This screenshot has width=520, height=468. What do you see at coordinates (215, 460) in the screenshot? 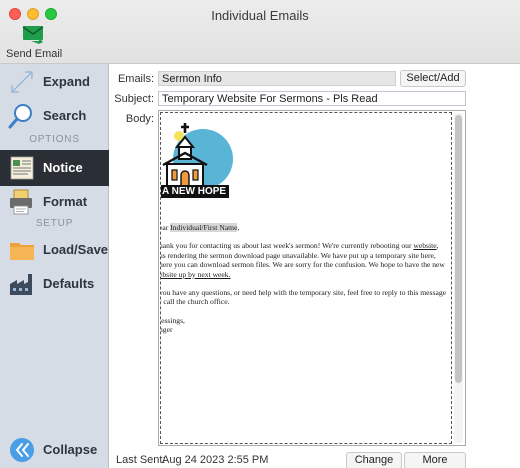
I see `last-sent-value: Aug 24 2023 2:55 PM` at bounding box center [215, 460].